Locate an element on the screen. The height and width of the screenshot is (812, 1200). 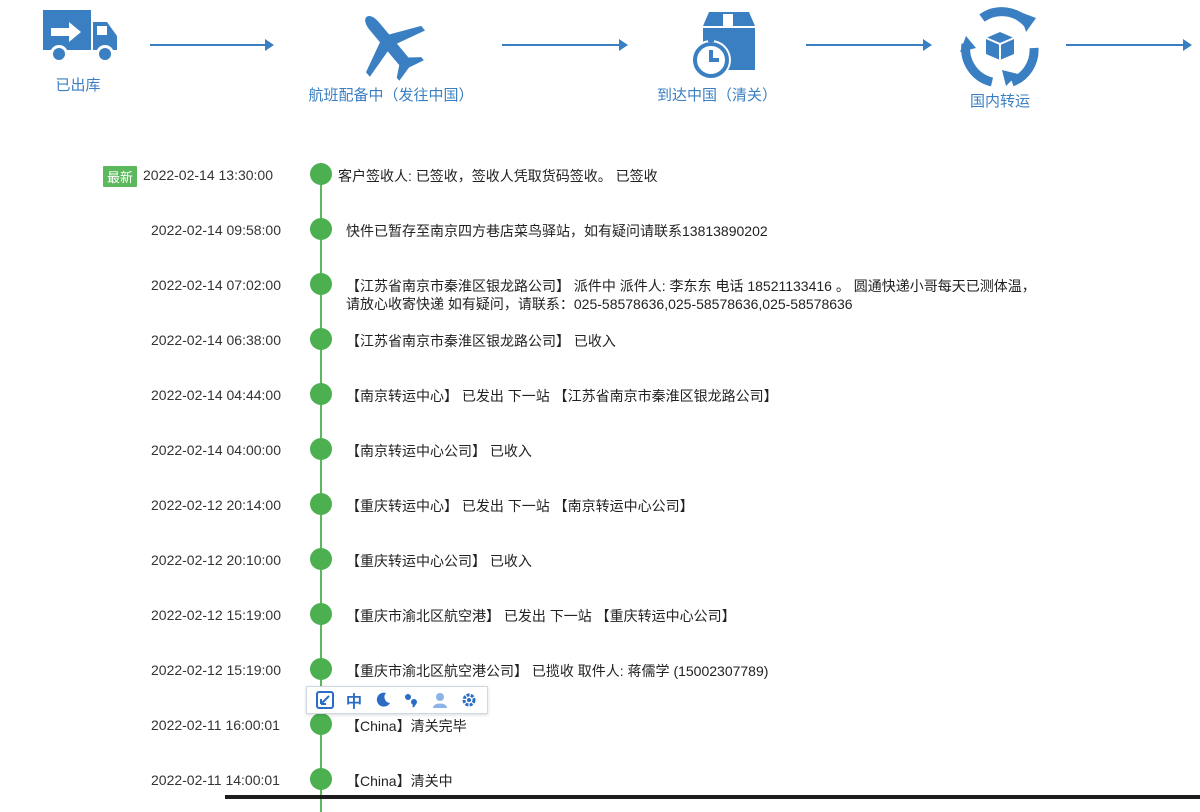
event-message: 【南京转运中心】 已发出 下一站 【江苏省南京市秦淮区银龙路公司】 is located at coordinates (562, 396).